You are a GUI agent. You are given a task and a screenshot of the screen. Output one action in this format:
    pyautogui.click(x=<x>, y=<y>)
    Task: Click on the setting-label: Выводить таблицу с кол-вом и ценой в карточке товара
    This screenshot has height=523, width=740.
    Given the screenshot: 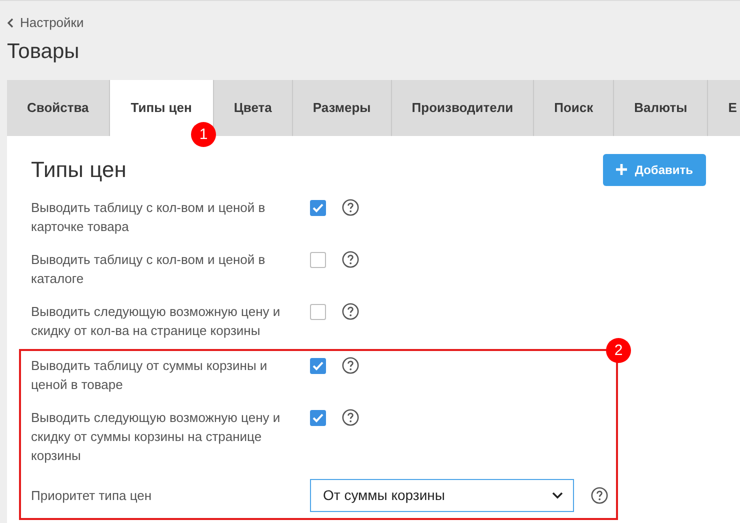 What is the action you would take?
    pyautogui.click(x=148, y=217)
    